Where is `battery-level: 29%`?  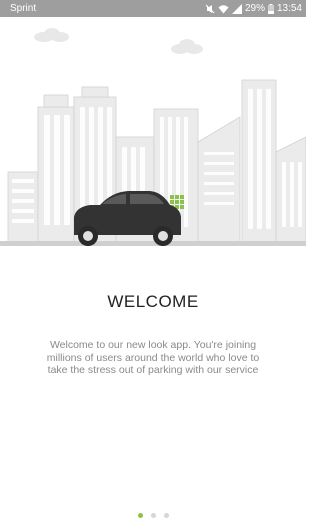 battery-level: 29% is located at coordinates (254, 8).